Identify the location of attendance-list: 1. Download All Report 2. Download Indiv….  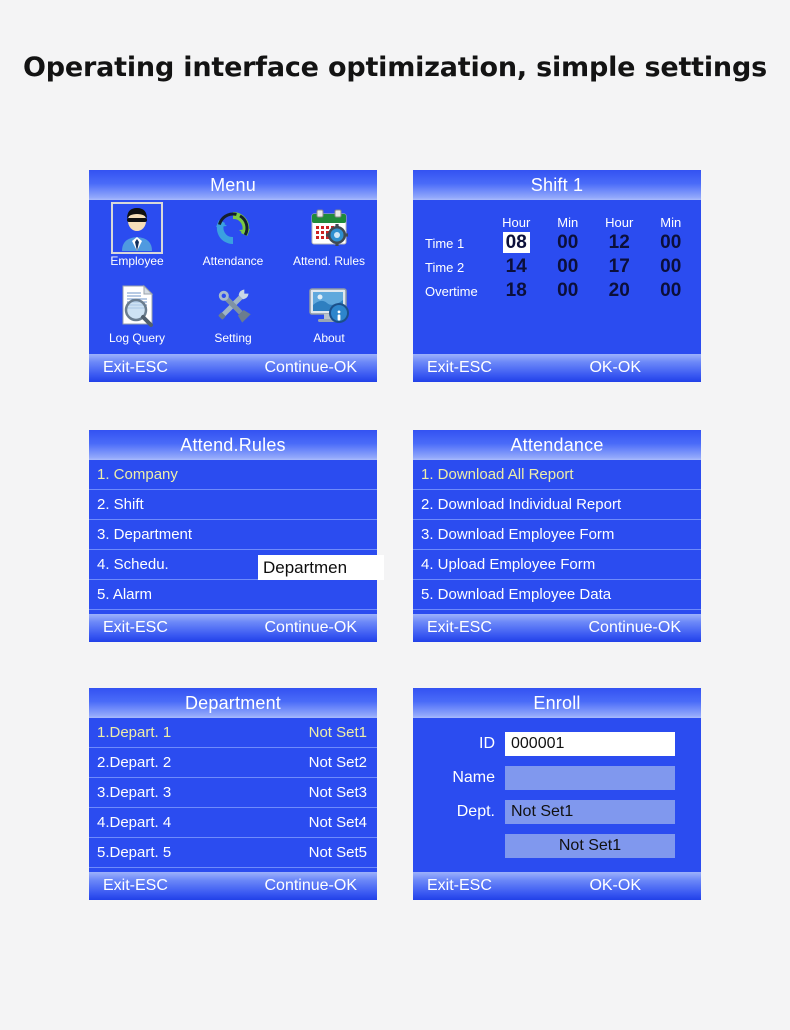
(557, 535).